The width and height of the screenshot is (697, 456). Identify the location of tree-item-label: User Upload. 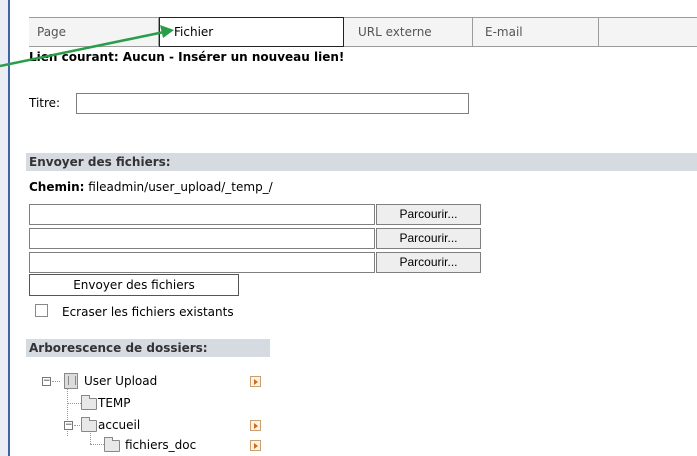
(120, 381).